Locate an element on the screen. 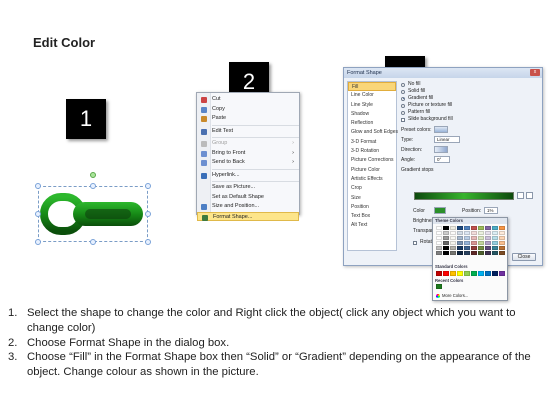  nav-item-text-box: Text Box is located at coordinates (372, 216).